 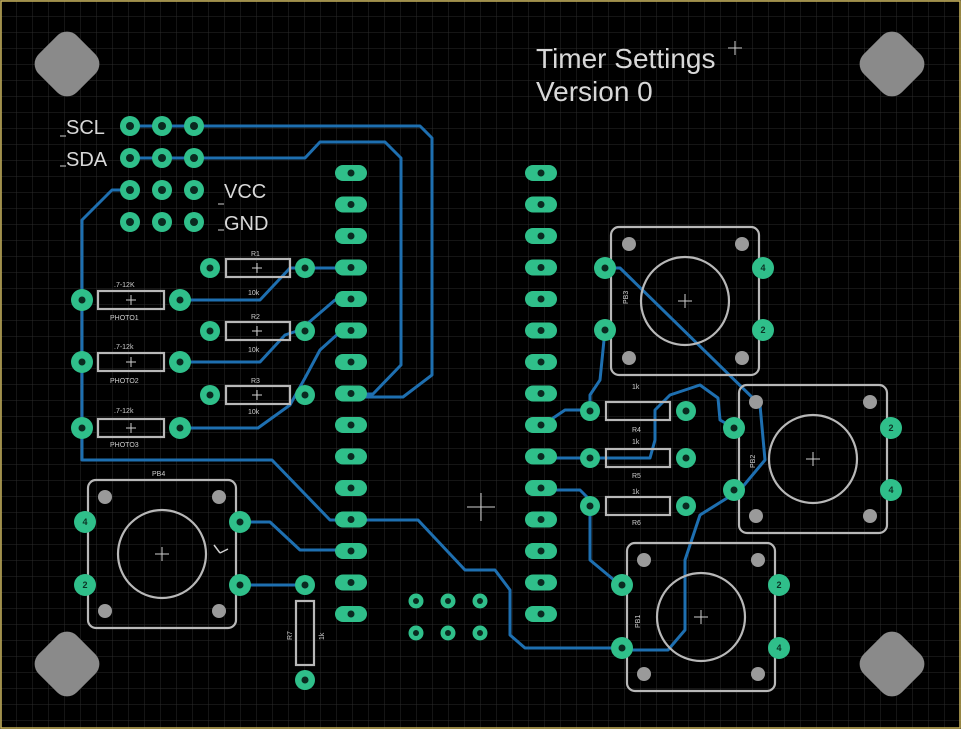 What do you see at coordinates (636, 523) in the screenshot?
I see `r6-ref: R6` at bounding box center [636, 523].